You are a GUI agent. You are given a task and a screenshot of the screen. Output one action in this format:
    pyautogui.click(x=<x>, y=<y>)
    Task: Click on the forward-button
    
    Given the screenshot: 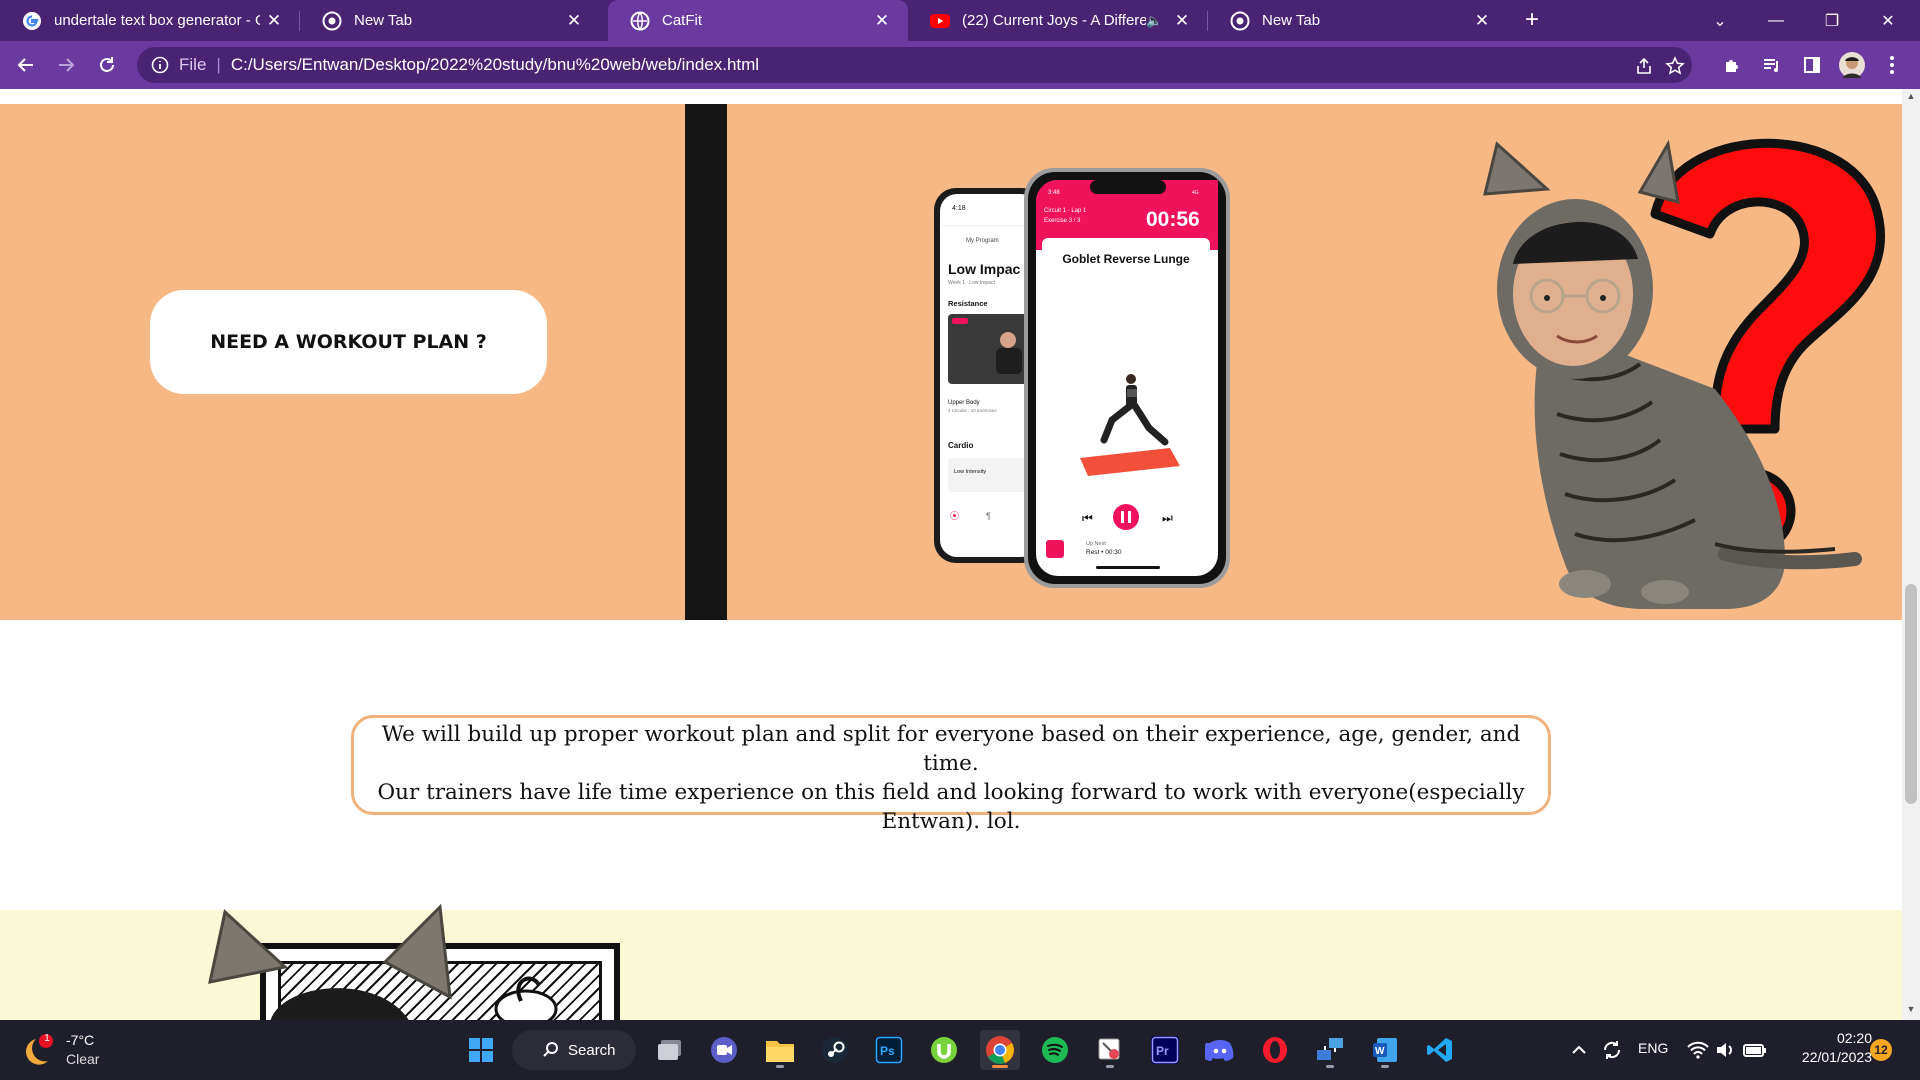 What is the action you would take?
    pyautogui.click(x=66, y=65)
    